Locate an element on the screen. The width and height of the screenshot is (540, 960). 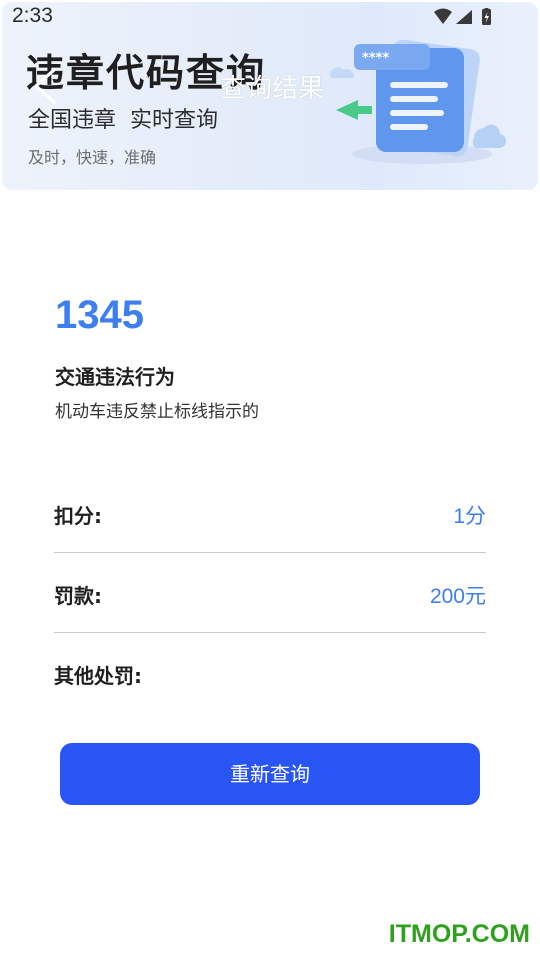
other-penalty-label: 其他处罚: is located at coordinates (98, 676).